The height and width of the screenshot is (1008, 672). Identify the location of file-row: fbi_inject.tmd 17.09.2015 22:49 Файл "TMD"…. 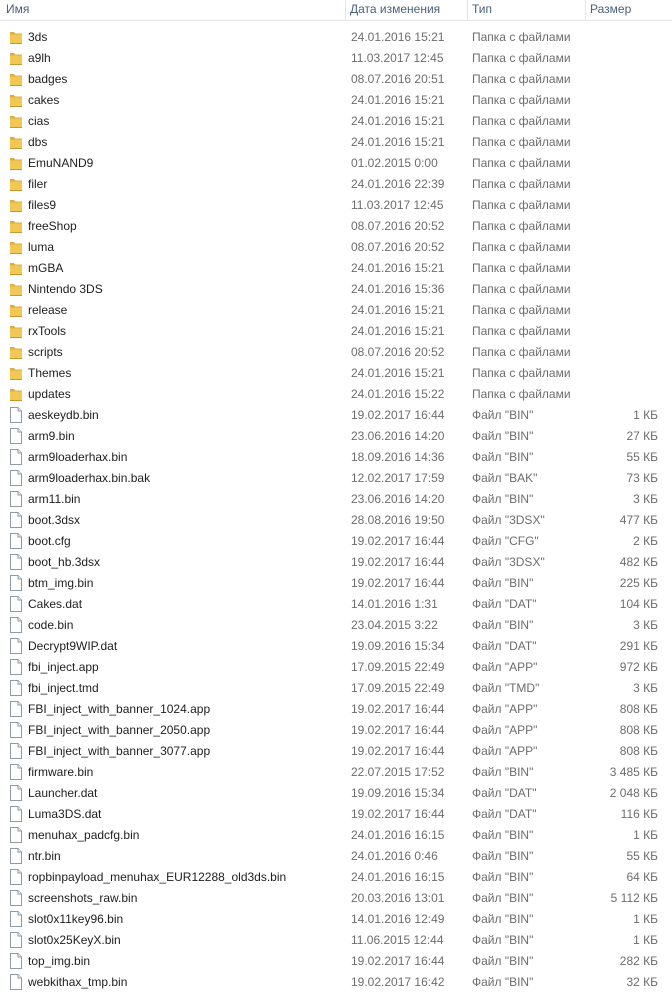
(336, 688).